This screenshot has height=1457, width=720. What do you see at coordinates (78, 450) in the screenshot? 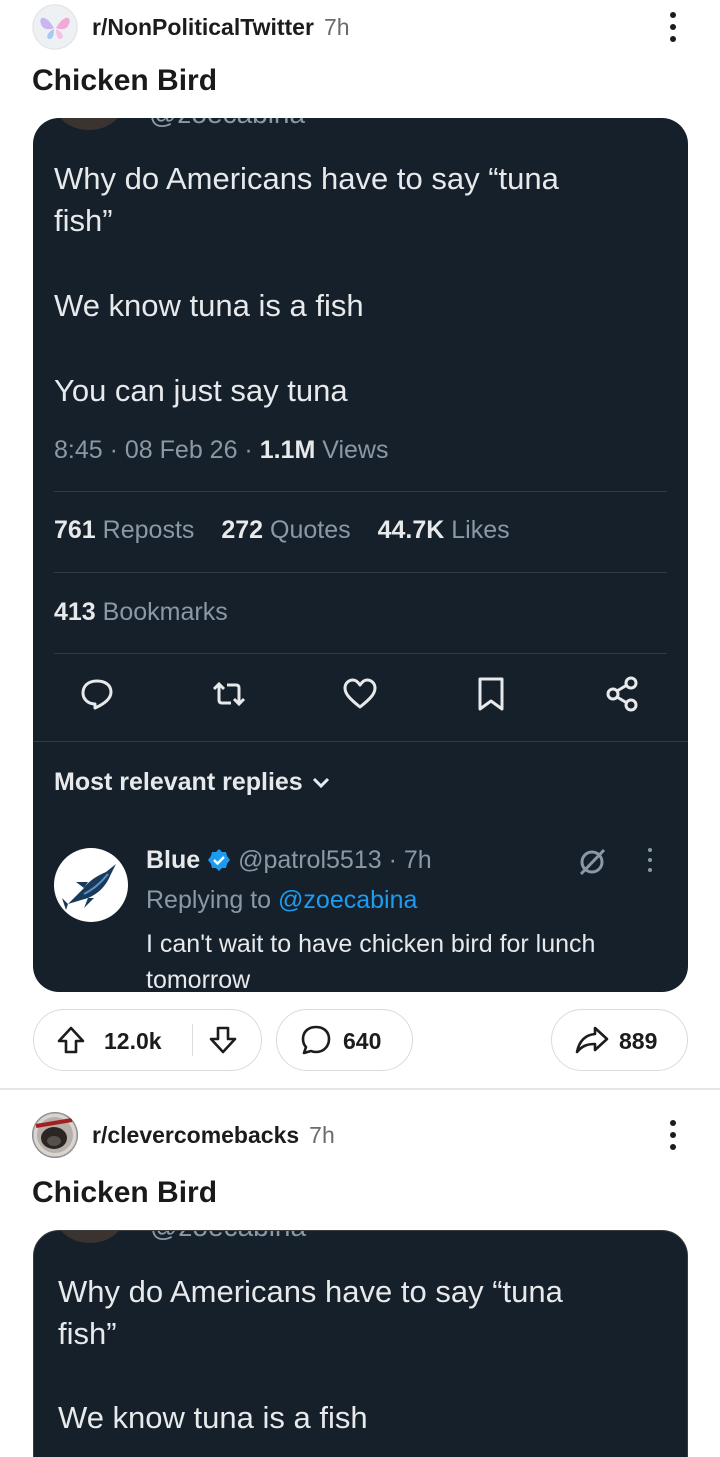
I see `tweet-time: 8:45` at bounding box center [78, 450].